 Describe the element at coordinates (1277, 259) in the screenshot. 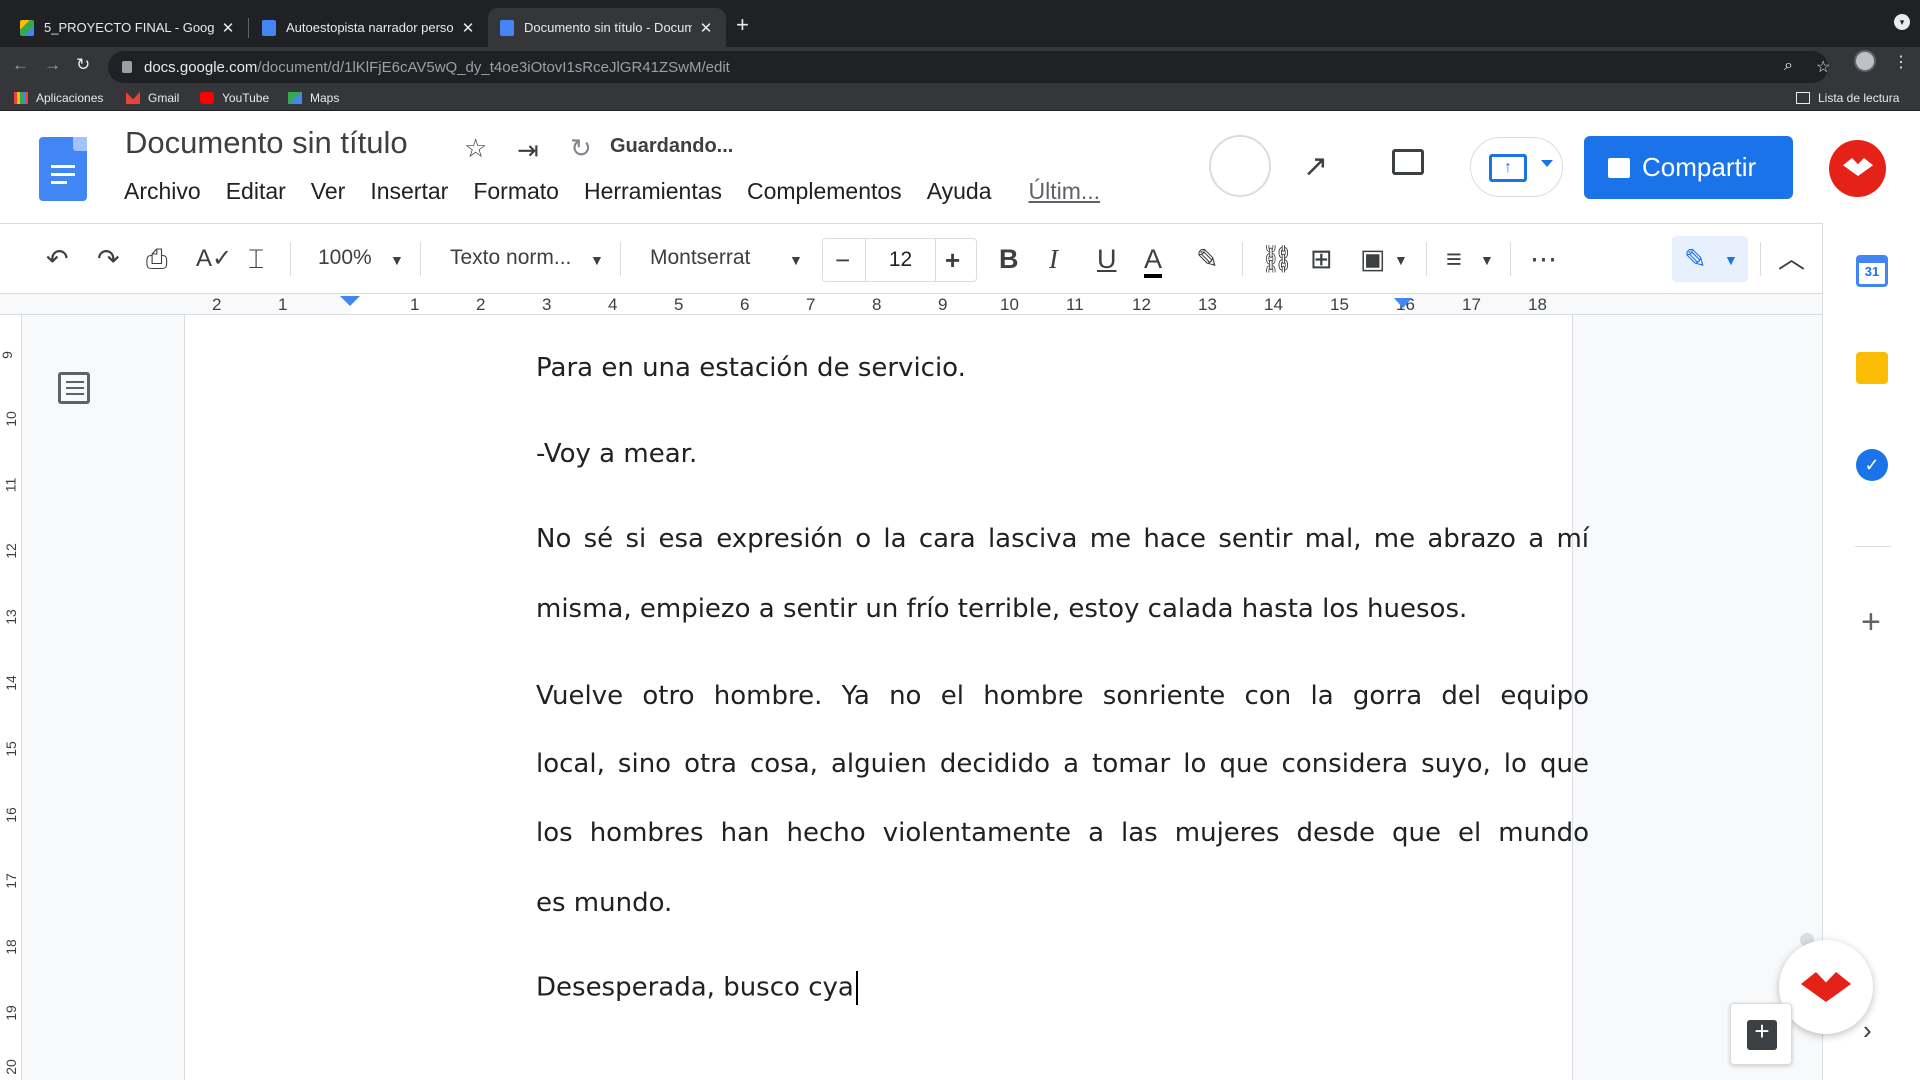

I see `link-icon: ⛓` at that location.